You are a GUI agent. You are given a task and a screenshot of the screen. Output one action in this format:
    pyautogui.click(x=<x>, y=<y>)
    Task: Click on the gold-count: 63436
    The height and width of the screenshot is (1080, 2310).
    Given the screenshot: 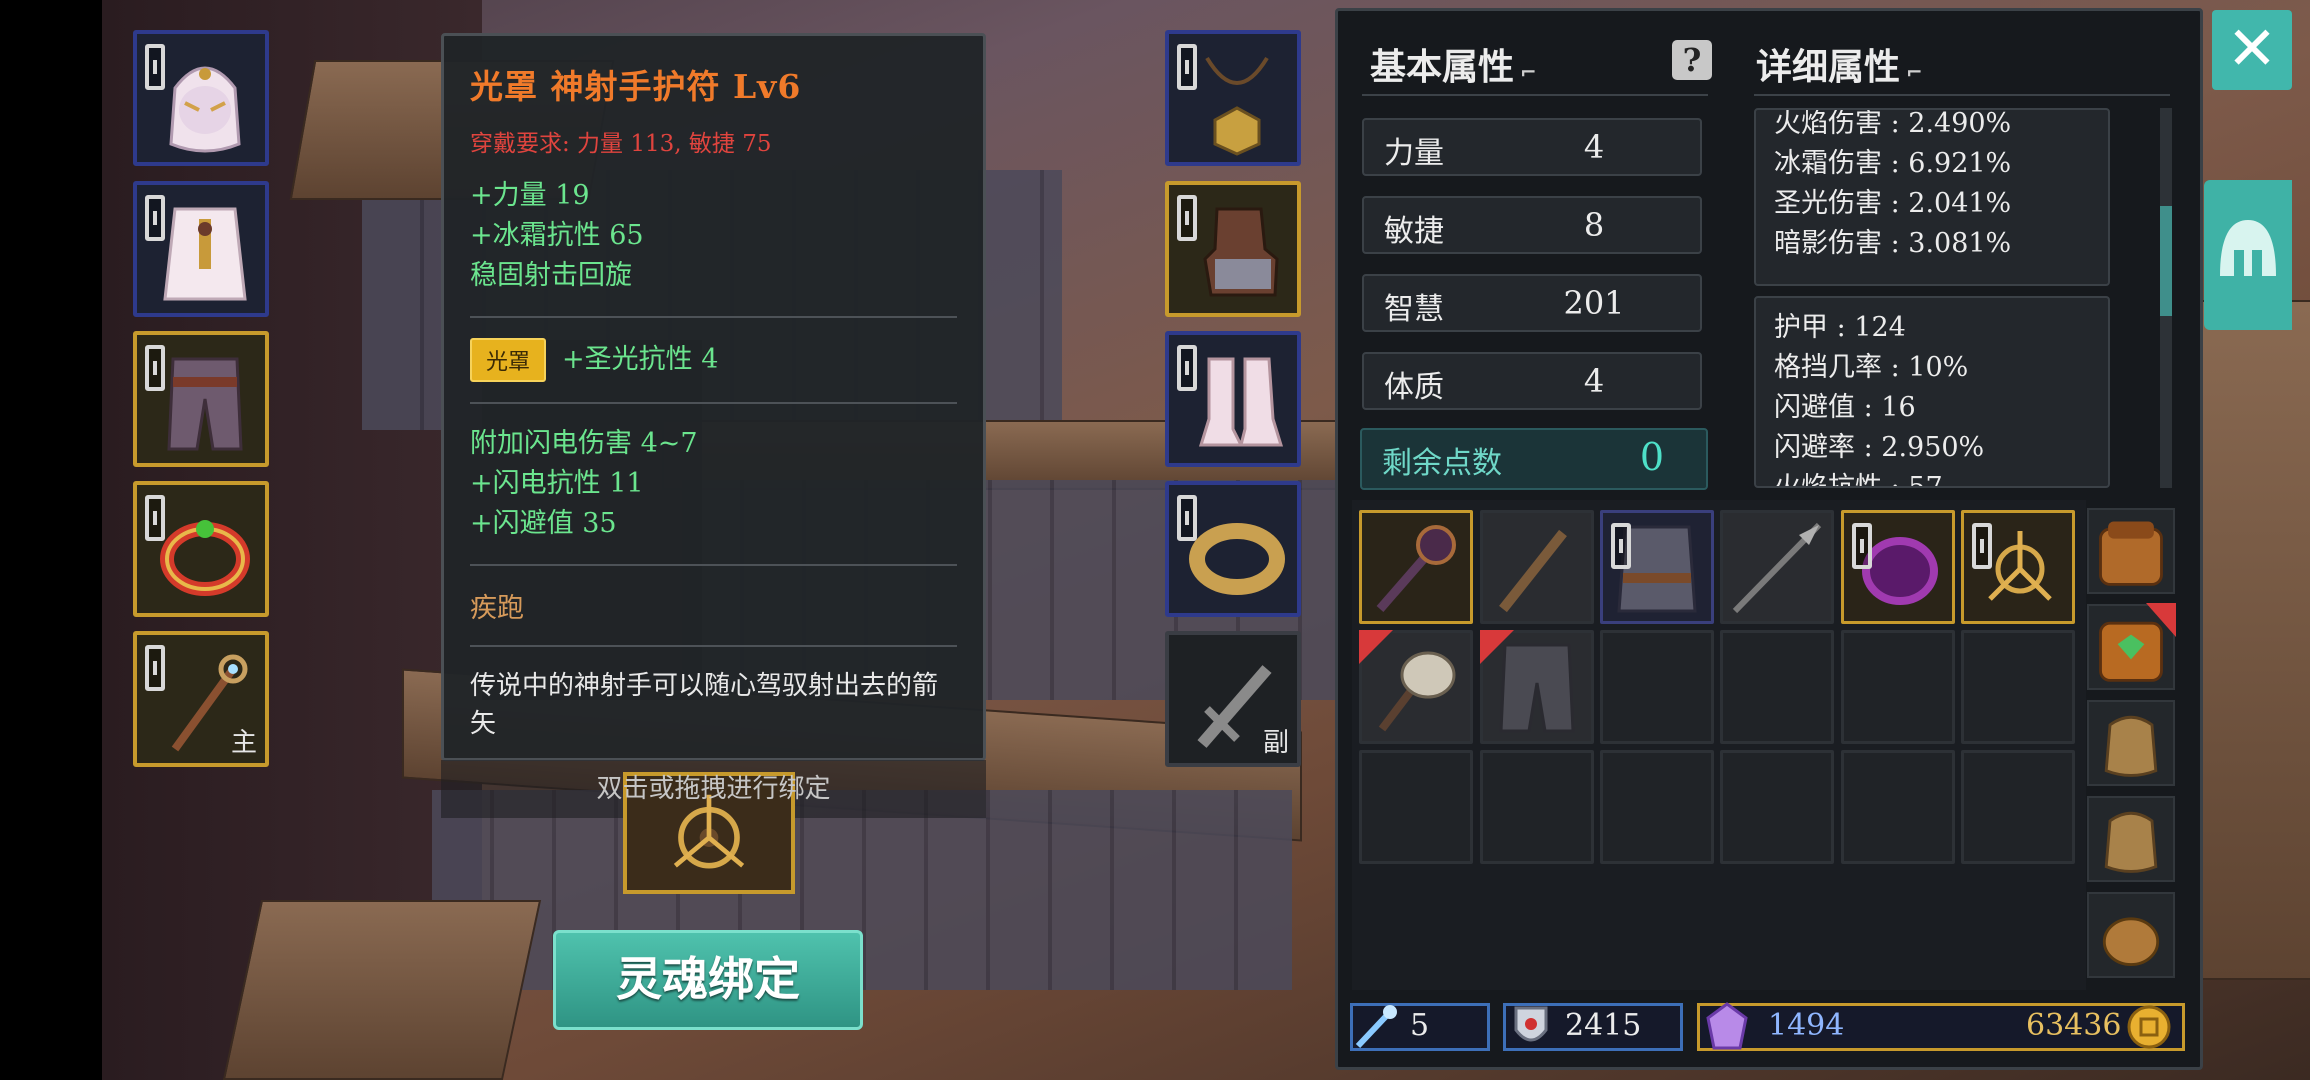 What is the action you would take?
    pyautogui.click(x=2074, y=1025)
    